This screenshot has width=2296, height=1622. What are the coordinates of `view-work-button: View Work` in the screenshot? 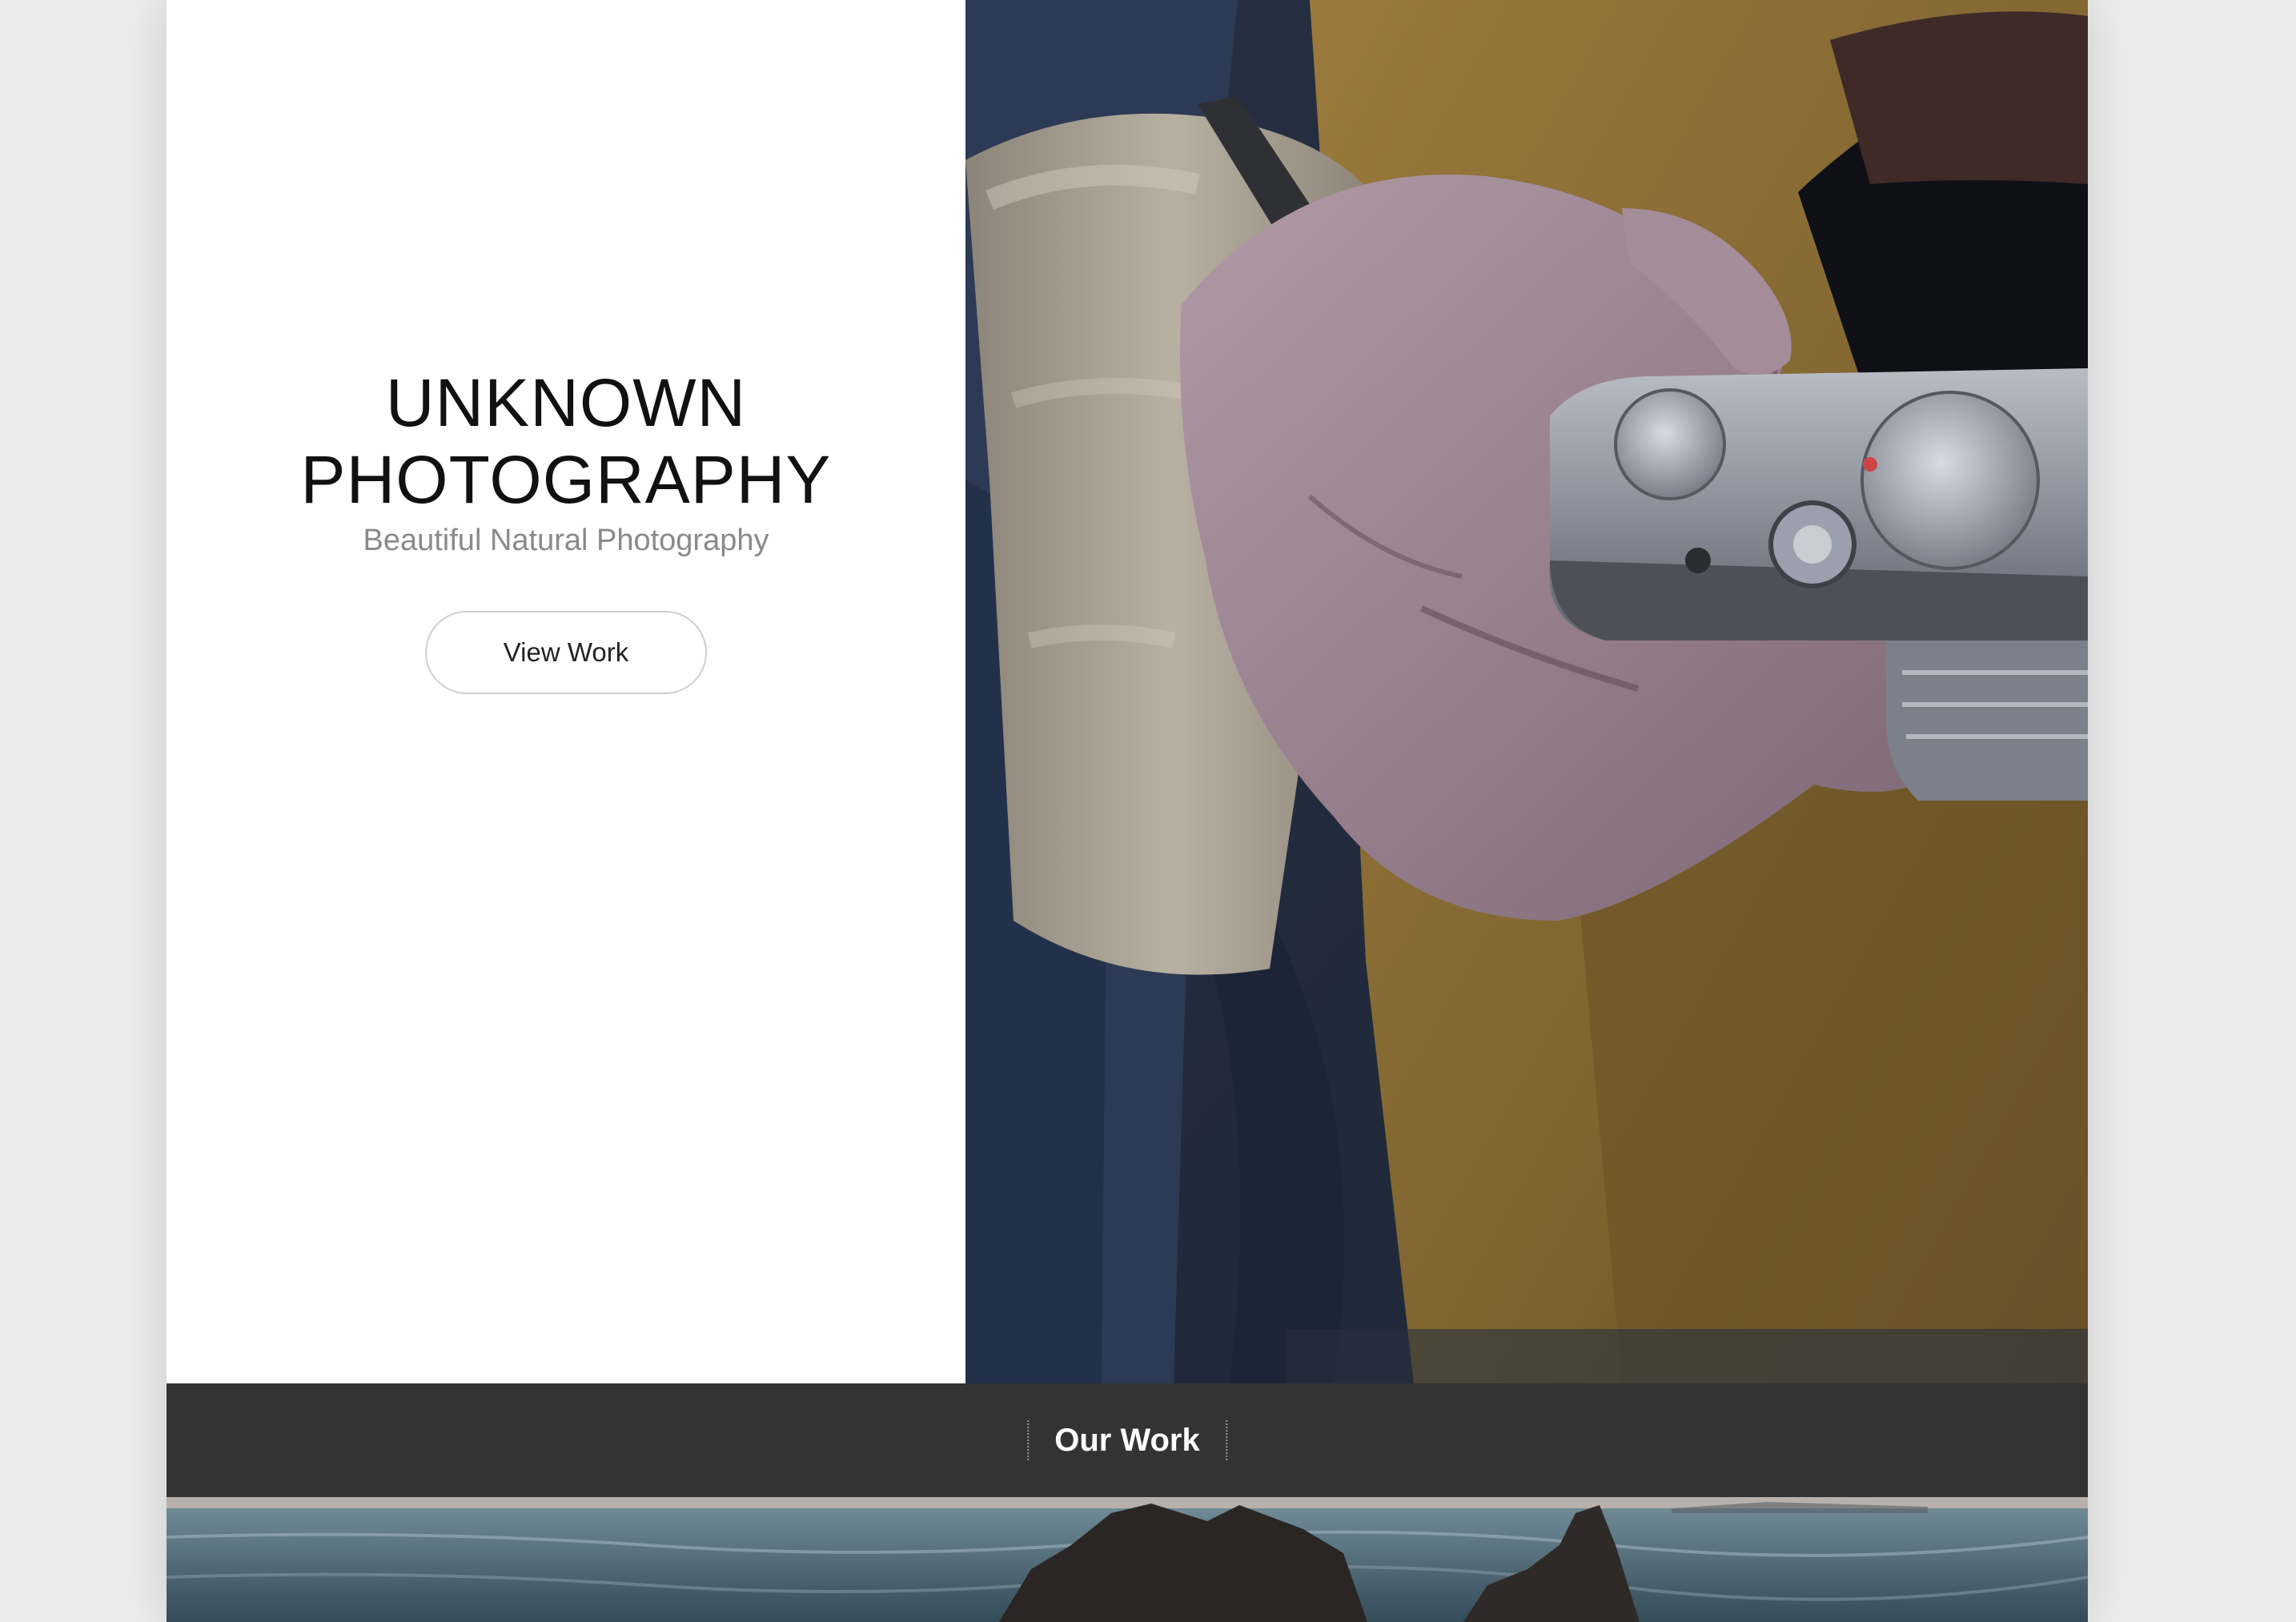 It's located at (566, 652).